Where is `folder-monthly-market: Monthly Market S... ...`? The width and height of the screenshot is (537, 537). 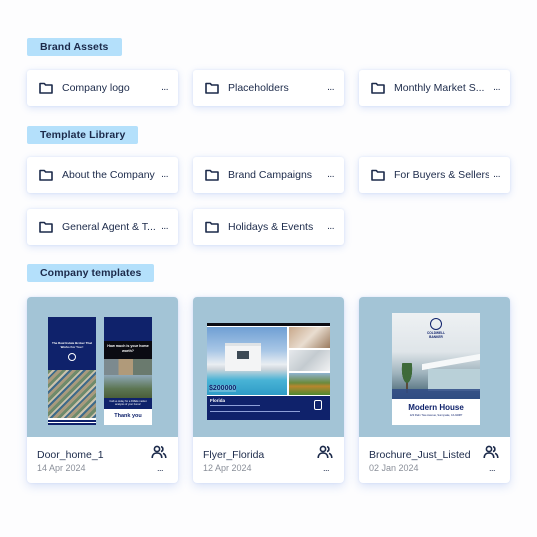 folder-monthly-market: Monthly Market S... ... is located at coordinates (434, 88).